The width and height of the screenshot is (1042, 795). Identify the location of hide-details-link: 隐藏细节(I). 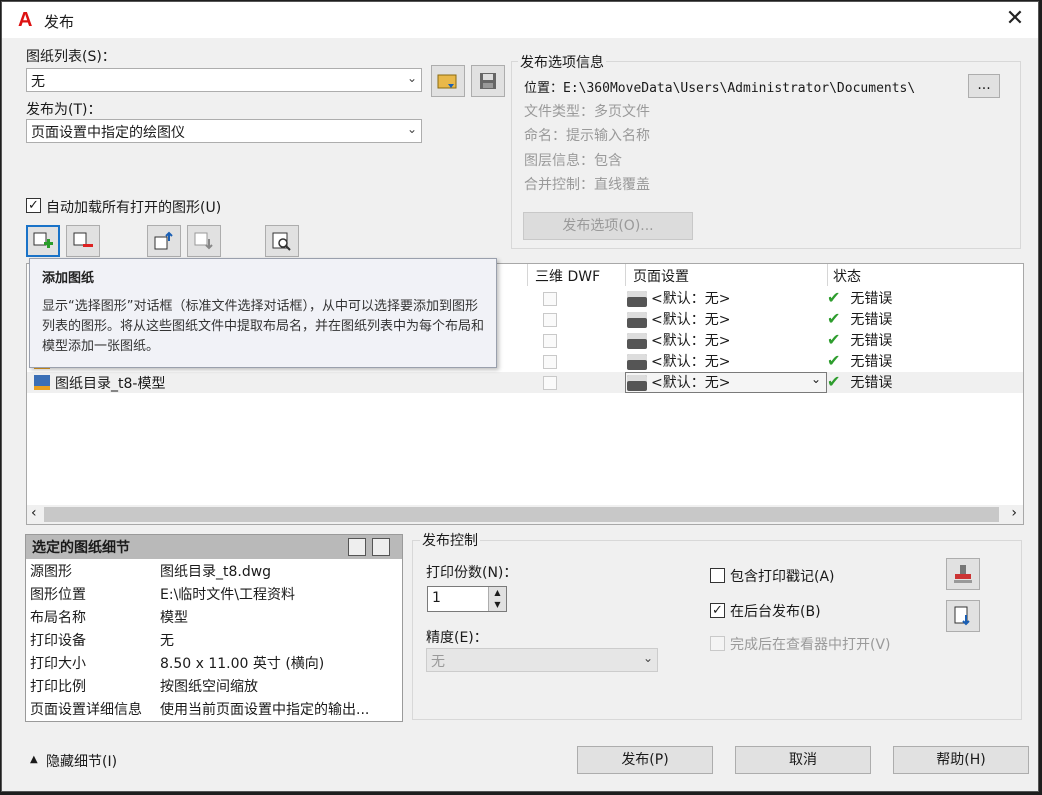
(81, 761).